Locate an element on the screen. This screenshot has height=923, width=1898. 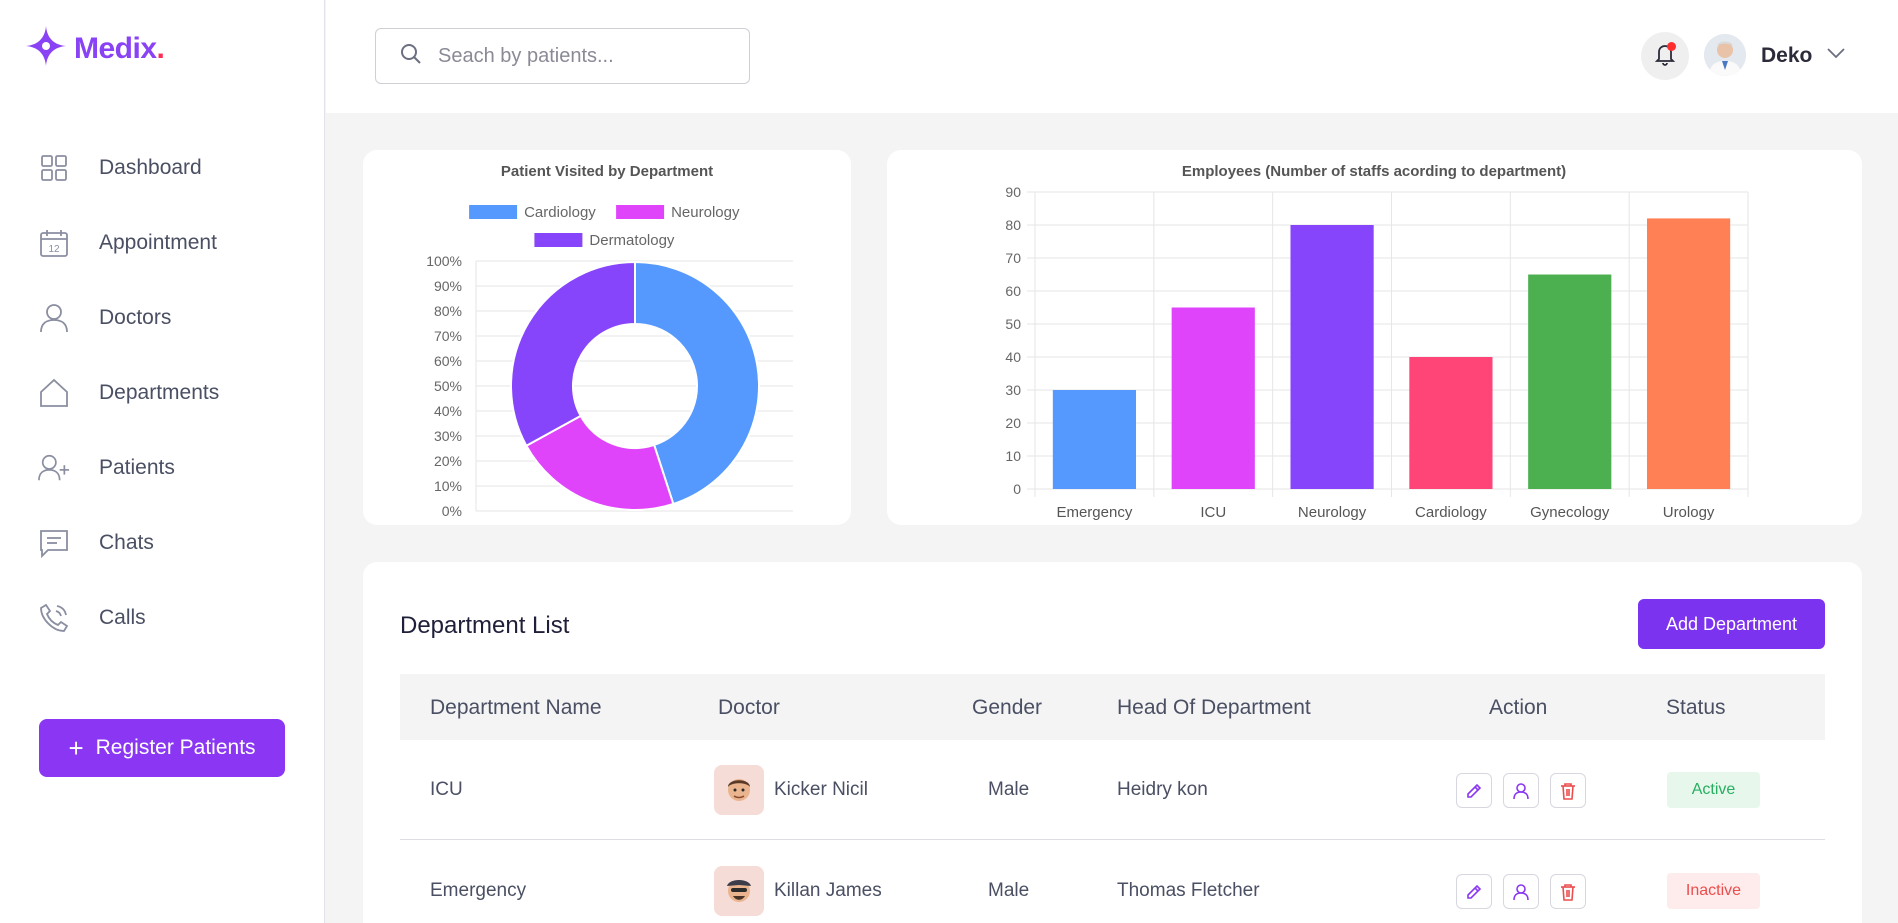
column-header: Action is located at coordinates (1518, 707).